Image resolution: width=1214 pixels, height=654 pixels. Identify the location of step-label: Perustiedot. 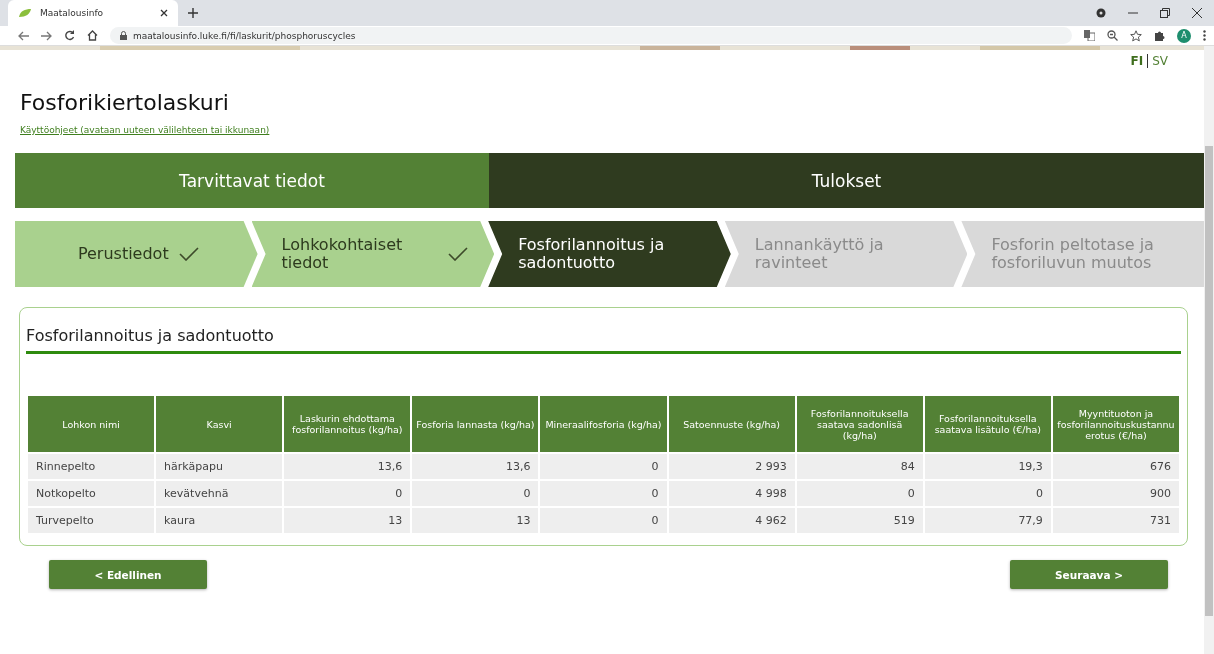
(123, 254).